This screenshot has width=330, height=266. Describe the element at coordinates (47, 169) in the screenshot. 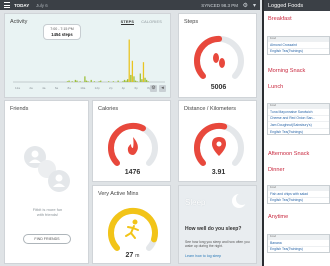

I see `friends-icon` at that location.